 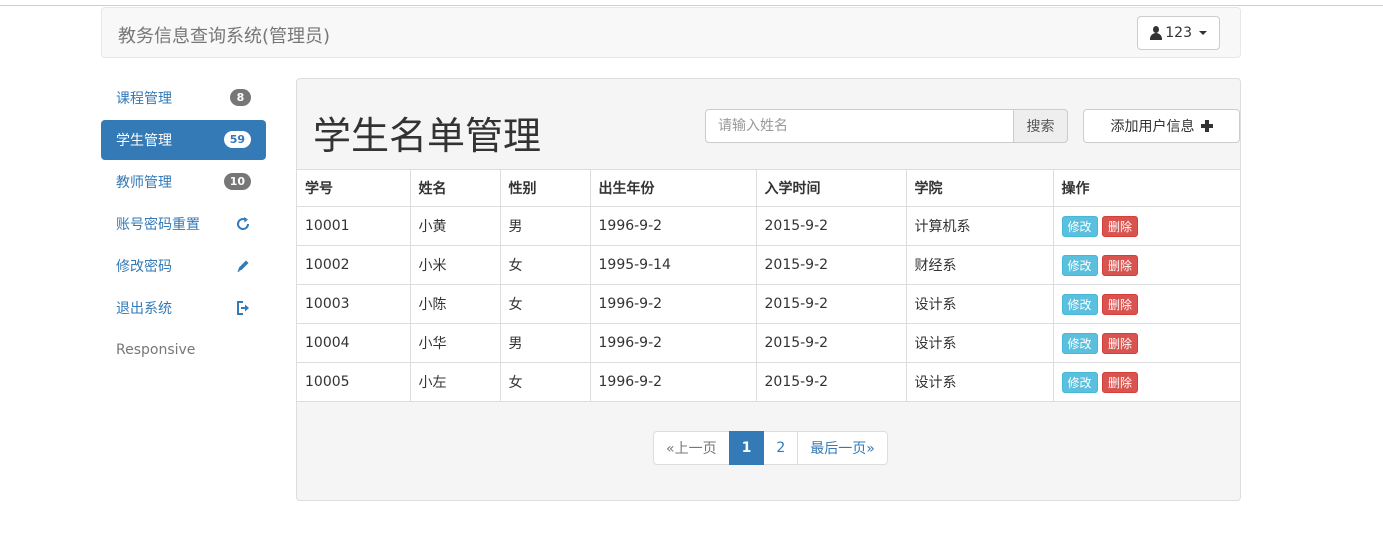 What do you see at coordinates (831, 188) in the screenshot?
I see `header-enroll: 入学时间` at bounding box center [831, 188].